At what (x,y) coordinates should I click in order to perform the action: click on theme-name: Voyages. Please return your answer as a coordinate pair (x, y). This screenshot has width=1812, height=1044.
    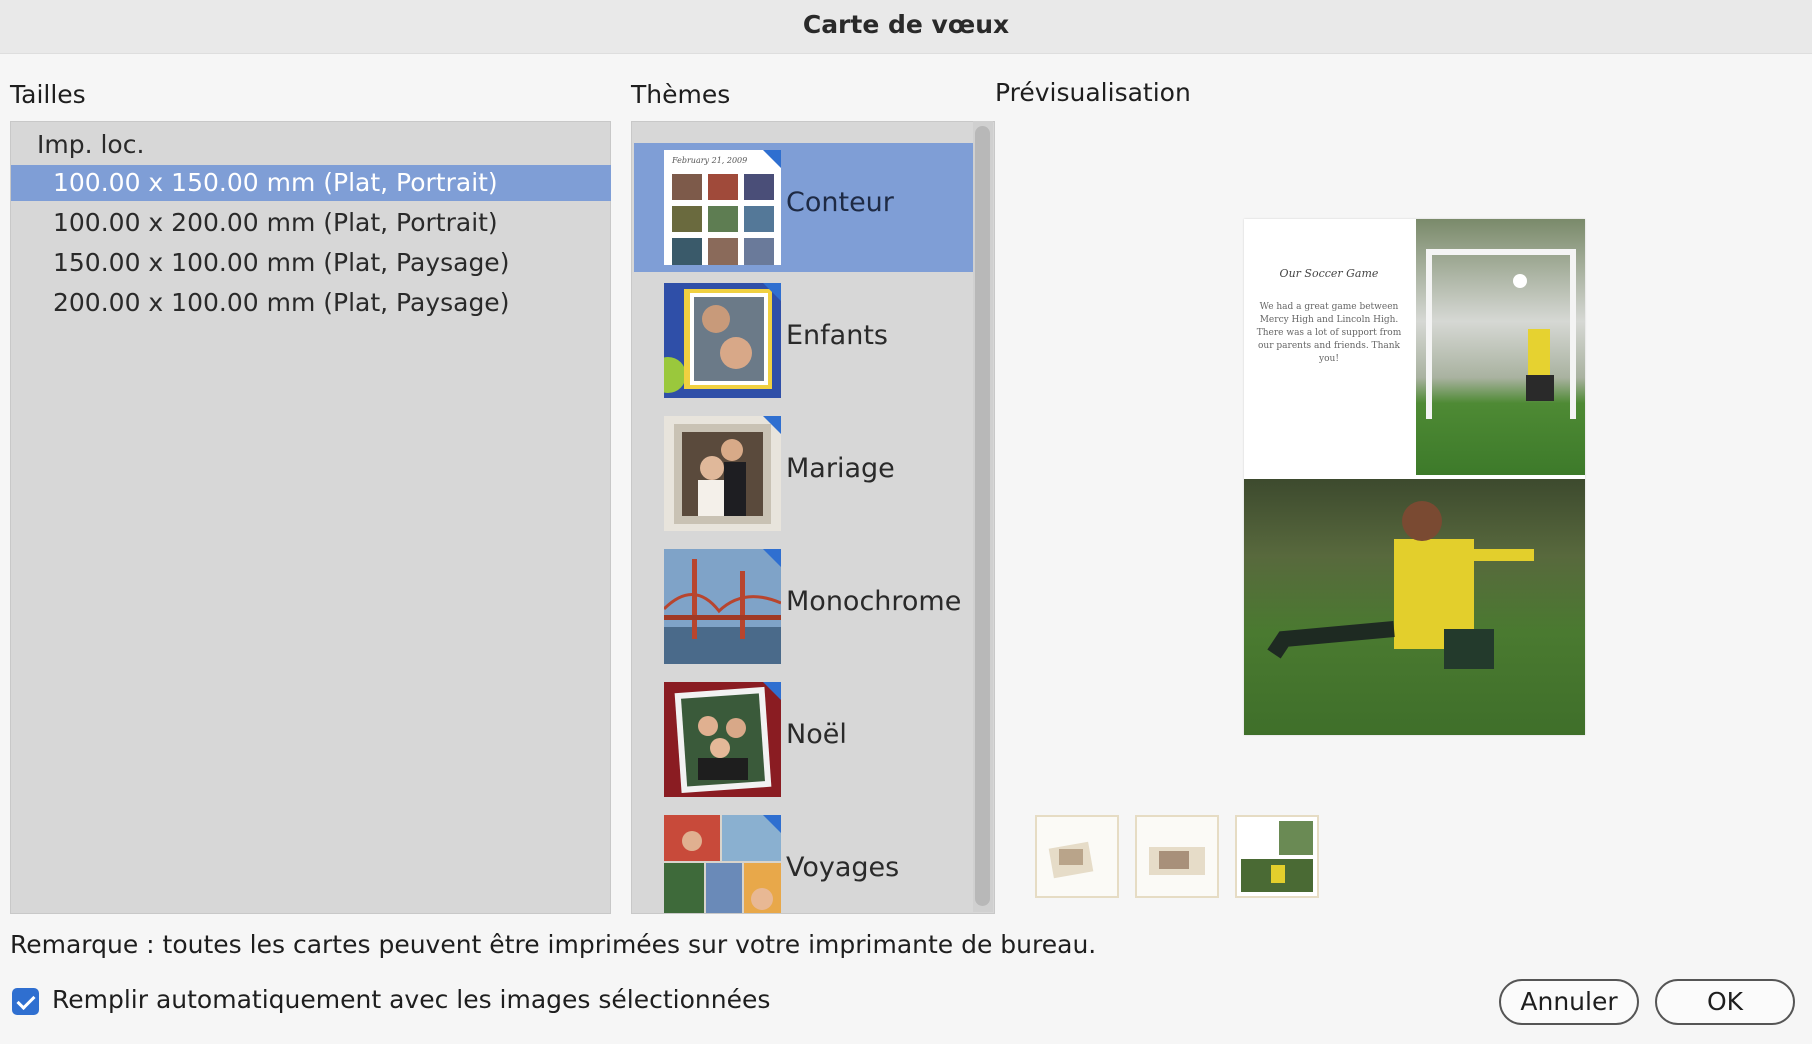
    Looking at the image, I should click on (843, 867).